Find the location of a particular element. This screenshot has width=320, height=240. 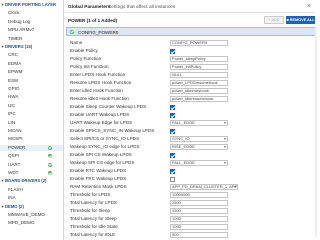

property-label: Enable UART Wakeup LPDS is located at coordinates (100, 114).